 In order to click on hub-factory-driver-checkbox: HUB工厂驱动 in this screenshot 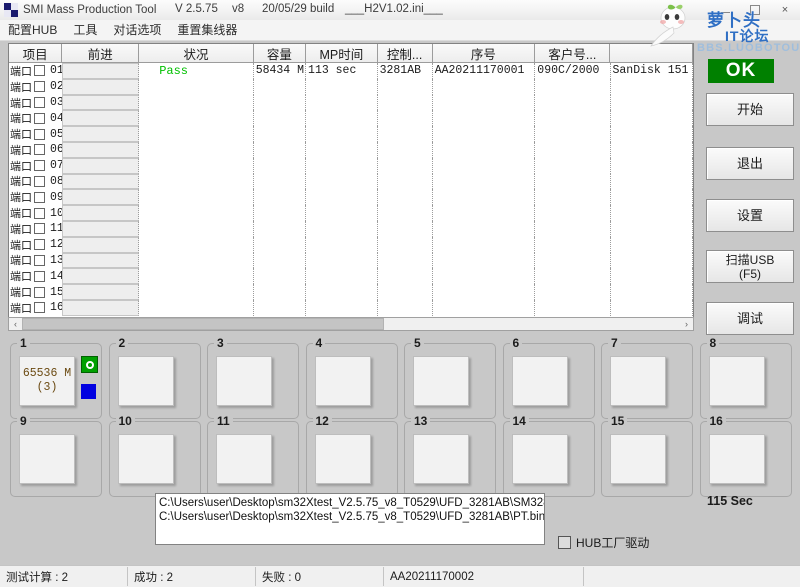, I will do `click(603, 542)`.